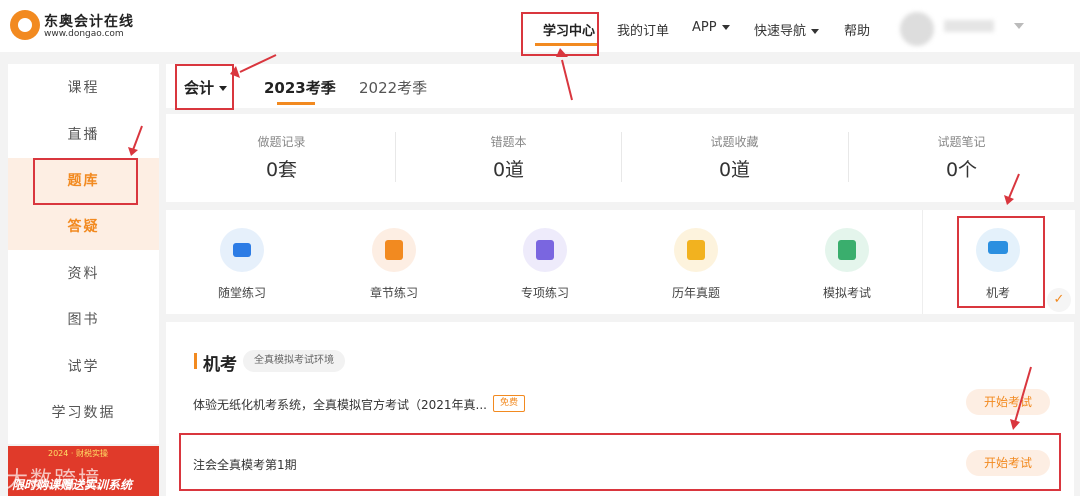 The width and height of the screenshot is (1080, 496). I want to click on stat-value-wrong-book: 0道, so click(508, 168).